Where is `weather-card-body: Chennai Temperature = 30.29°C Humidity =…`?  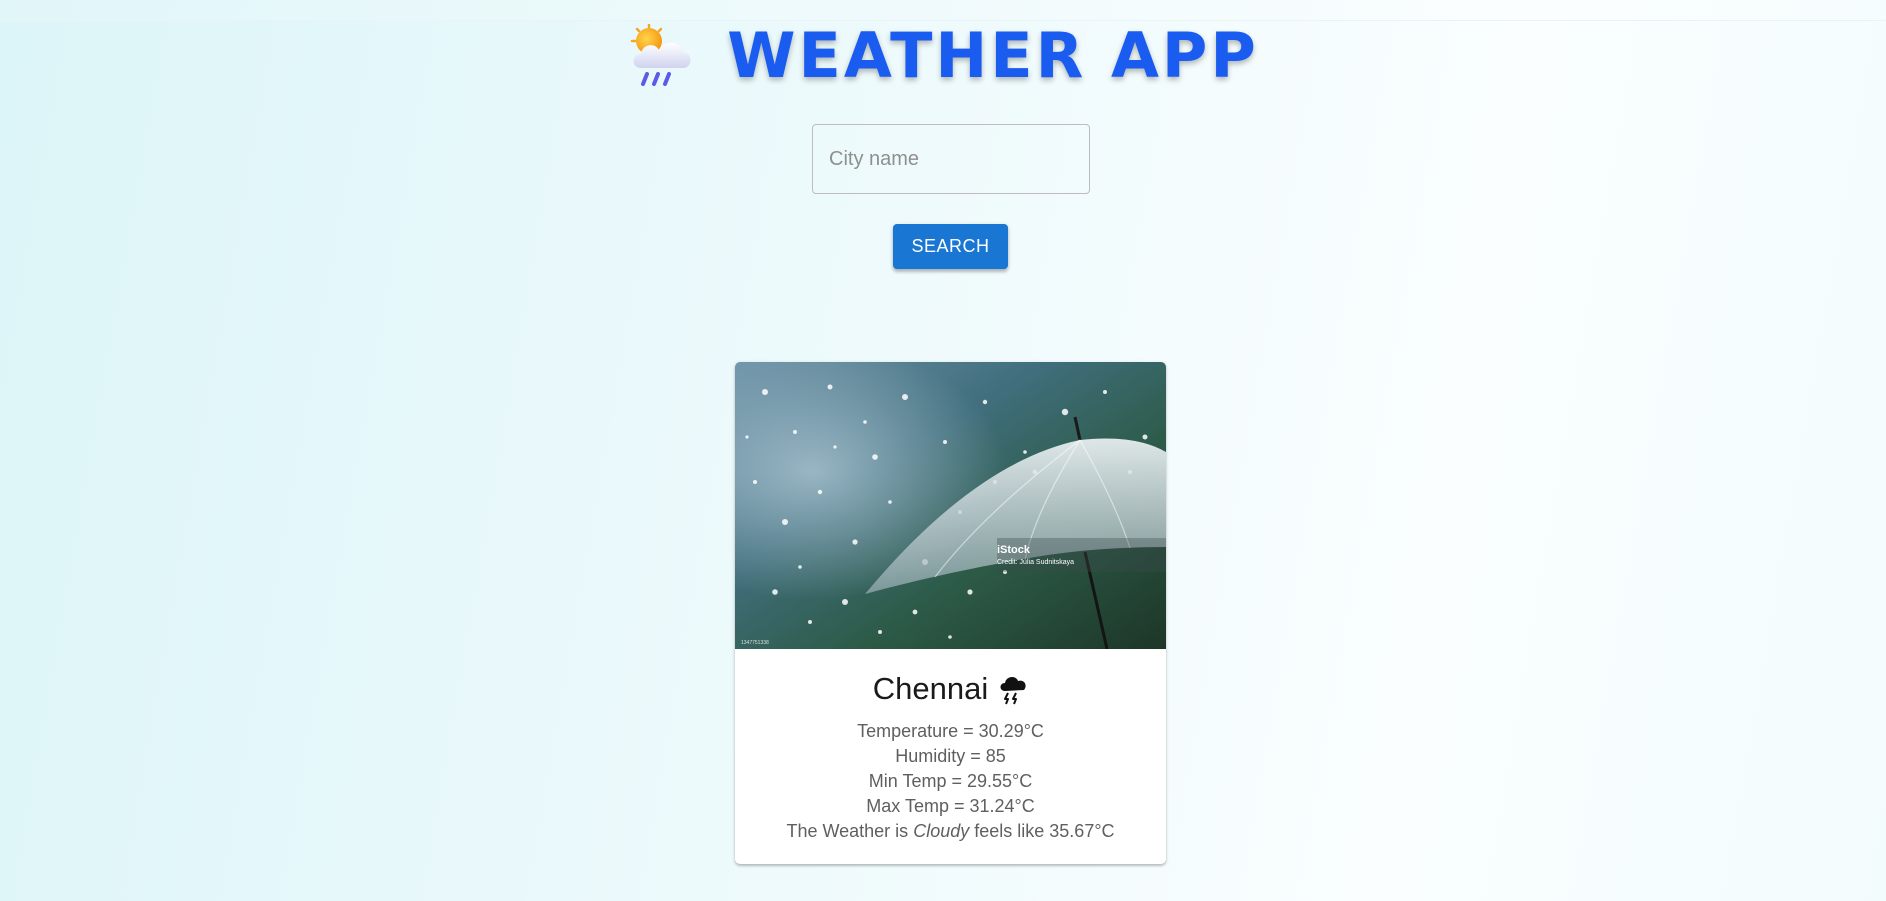
weather-card-body: Chennai Temperature = 30.29°C Humidity =… is located at coordinates (950, 746).